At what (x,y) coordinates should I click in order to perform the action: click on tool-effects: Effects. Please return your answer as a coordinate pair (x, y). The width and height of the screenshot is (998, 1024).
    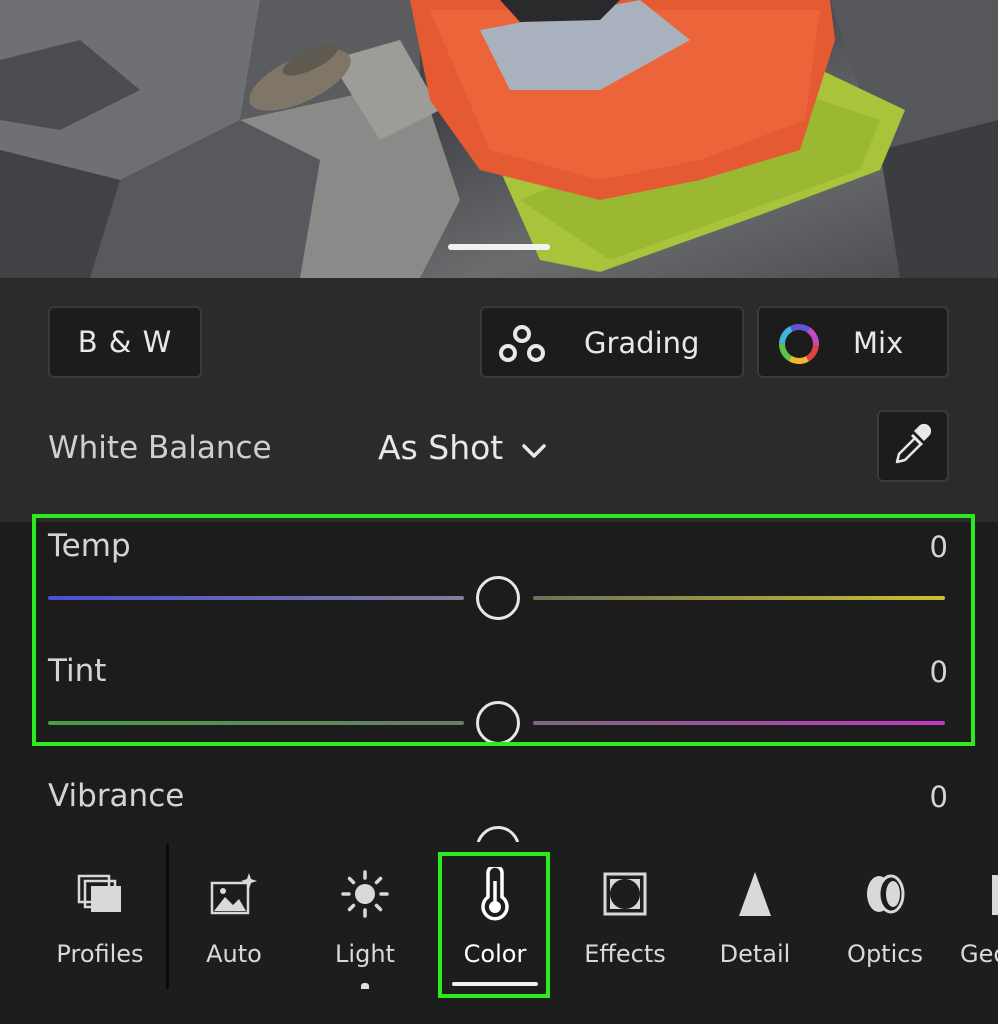
    Looking at the image, I should click on (625, 915).